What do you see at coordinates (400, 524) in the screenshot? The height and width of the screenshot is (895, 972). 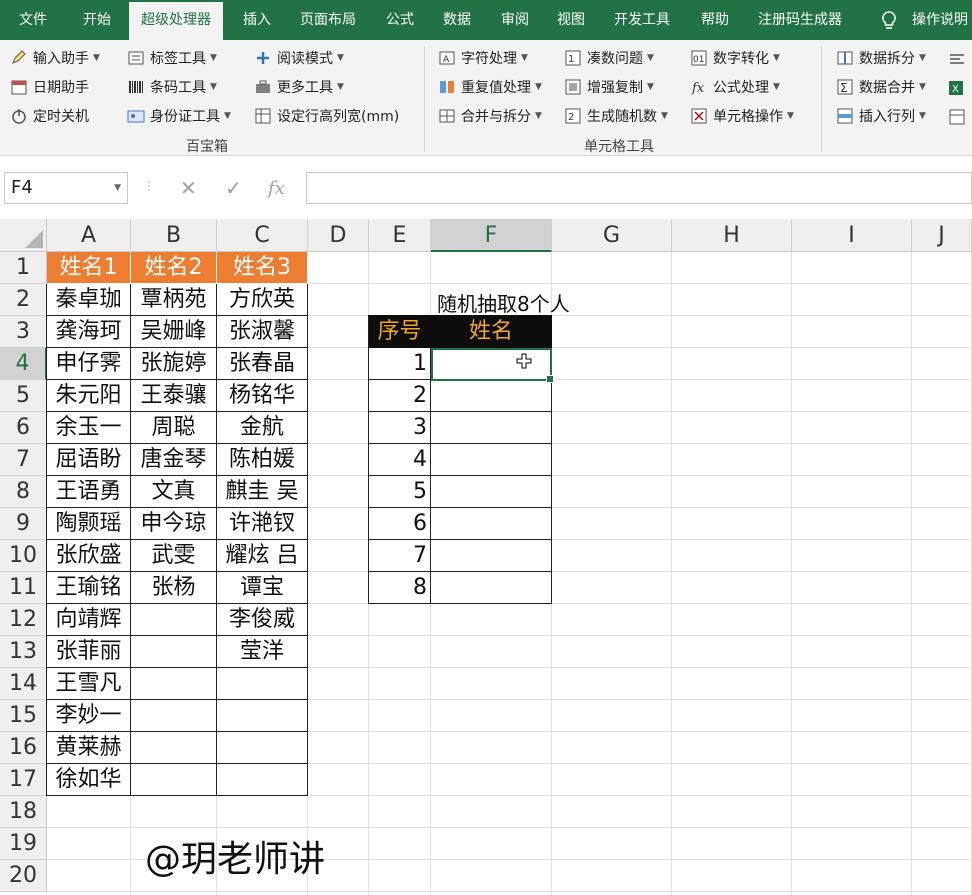 I see `result-index-cell: 6` at bounding box center [400, 524].